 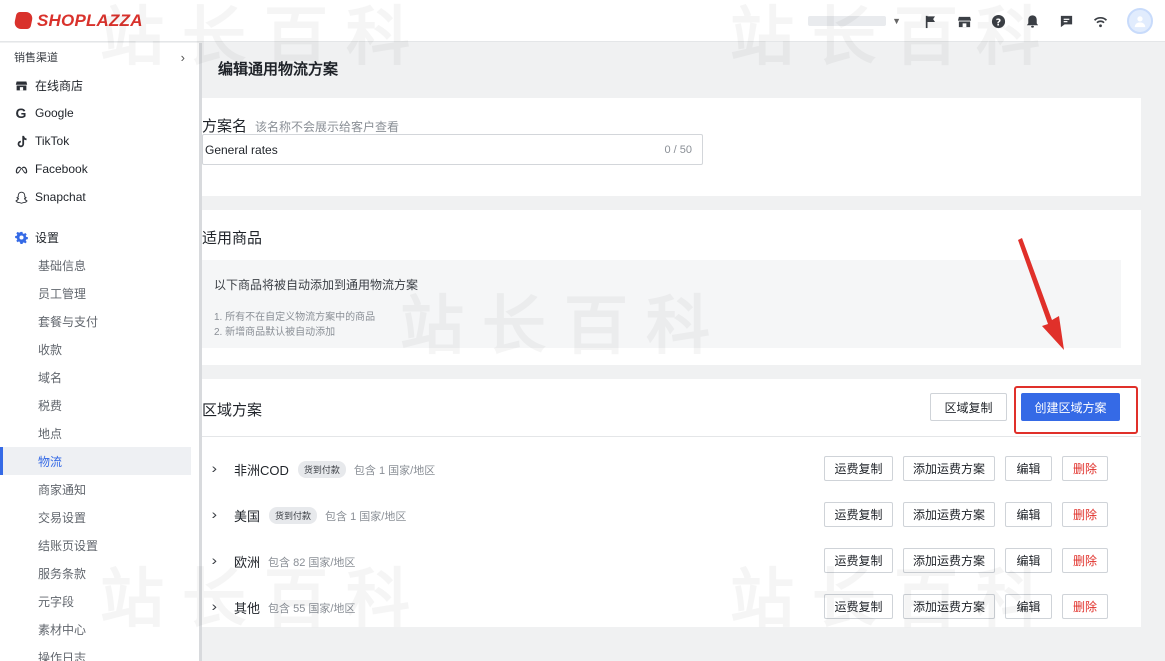 What do you see at coordinates (247, 562) in the screenshot?
I see `region-name-text: 欧洲` at bounding box center [247, 562].